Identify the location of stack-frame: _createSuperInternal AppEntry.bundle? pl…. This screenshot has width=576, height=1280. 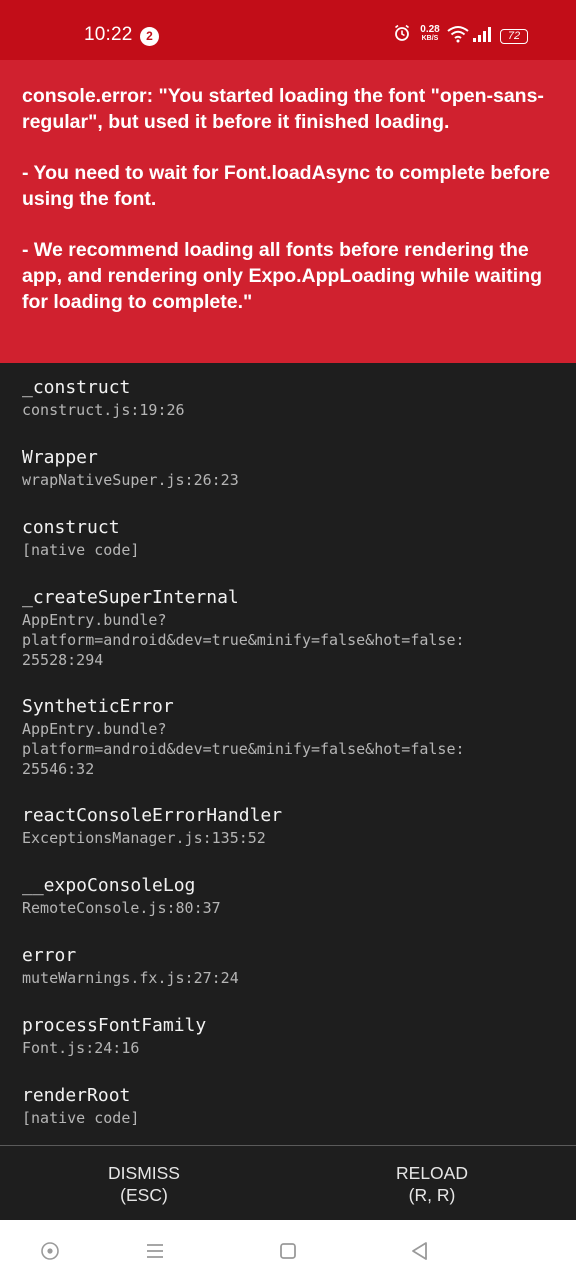
(282, 628).